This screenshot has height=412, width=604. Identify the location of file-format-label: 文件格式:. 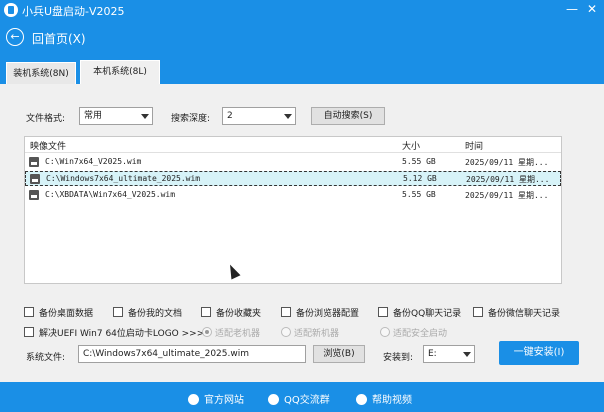
(46, 119).